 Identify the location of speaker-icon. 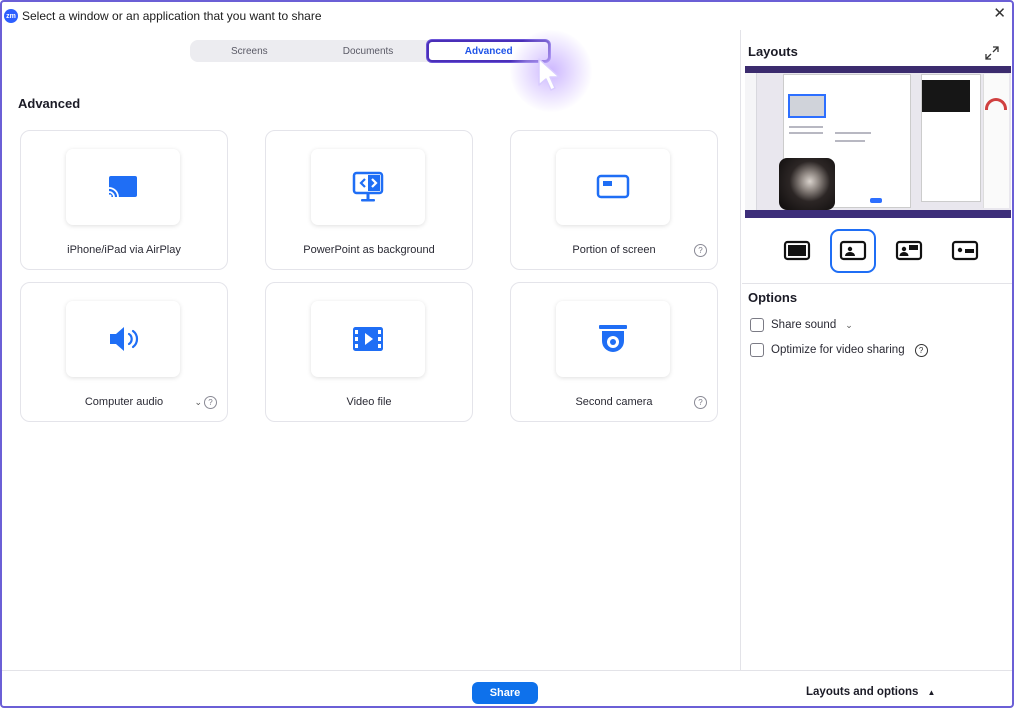
(124, 339).